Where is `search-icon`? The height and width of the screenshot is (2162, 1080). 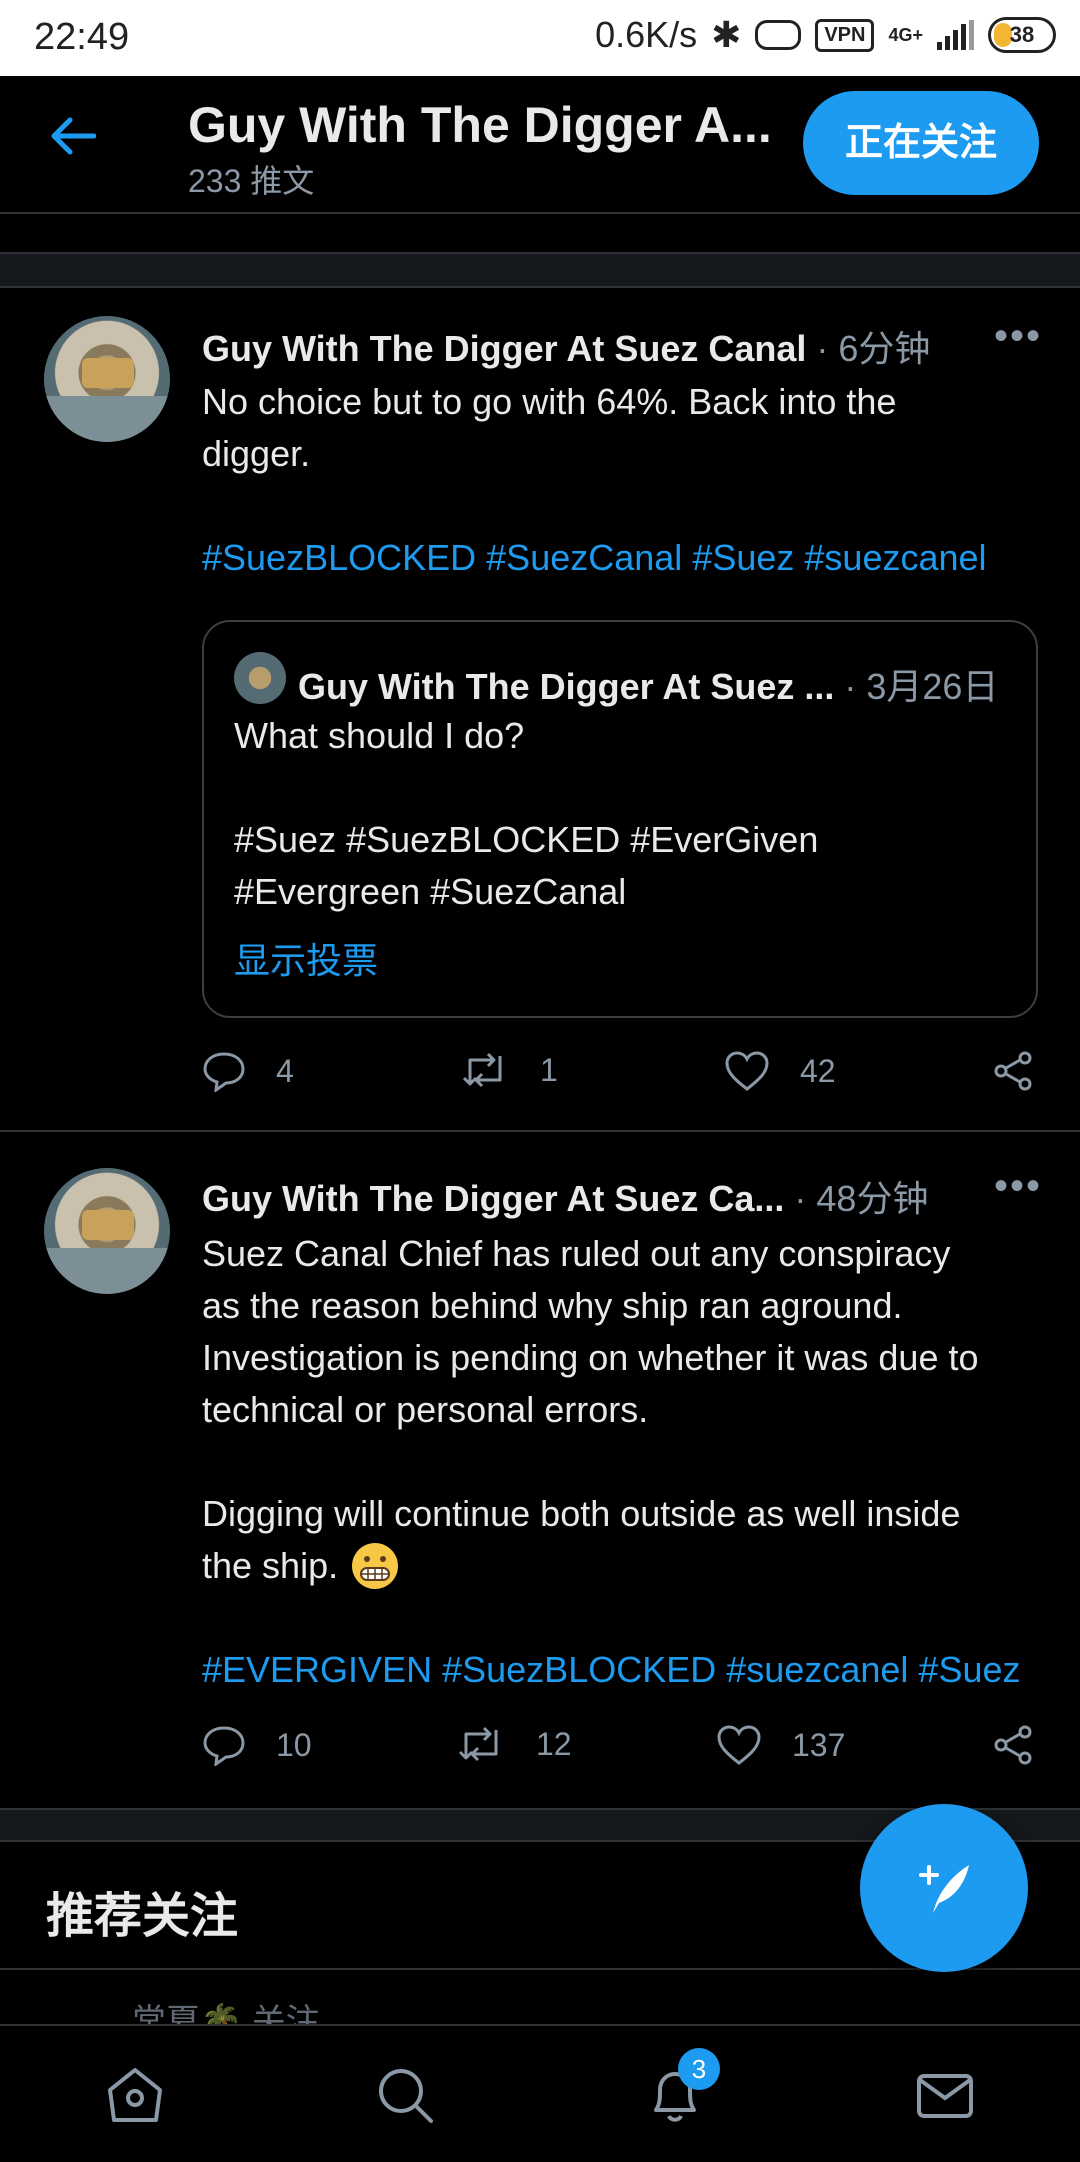
search-icon is located at coordinates (406, 2096).